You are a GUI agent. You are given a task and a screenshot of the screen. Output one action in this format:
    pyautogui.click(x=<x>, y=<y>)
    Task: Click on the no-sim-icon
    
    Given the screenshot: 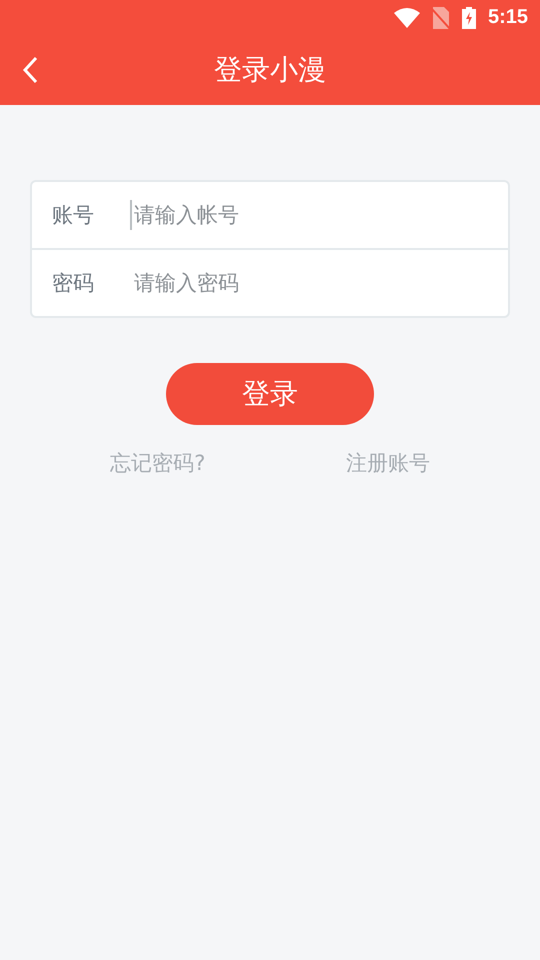 What is the action you would take?
    pyautogui.click(x=441, y=17)
    